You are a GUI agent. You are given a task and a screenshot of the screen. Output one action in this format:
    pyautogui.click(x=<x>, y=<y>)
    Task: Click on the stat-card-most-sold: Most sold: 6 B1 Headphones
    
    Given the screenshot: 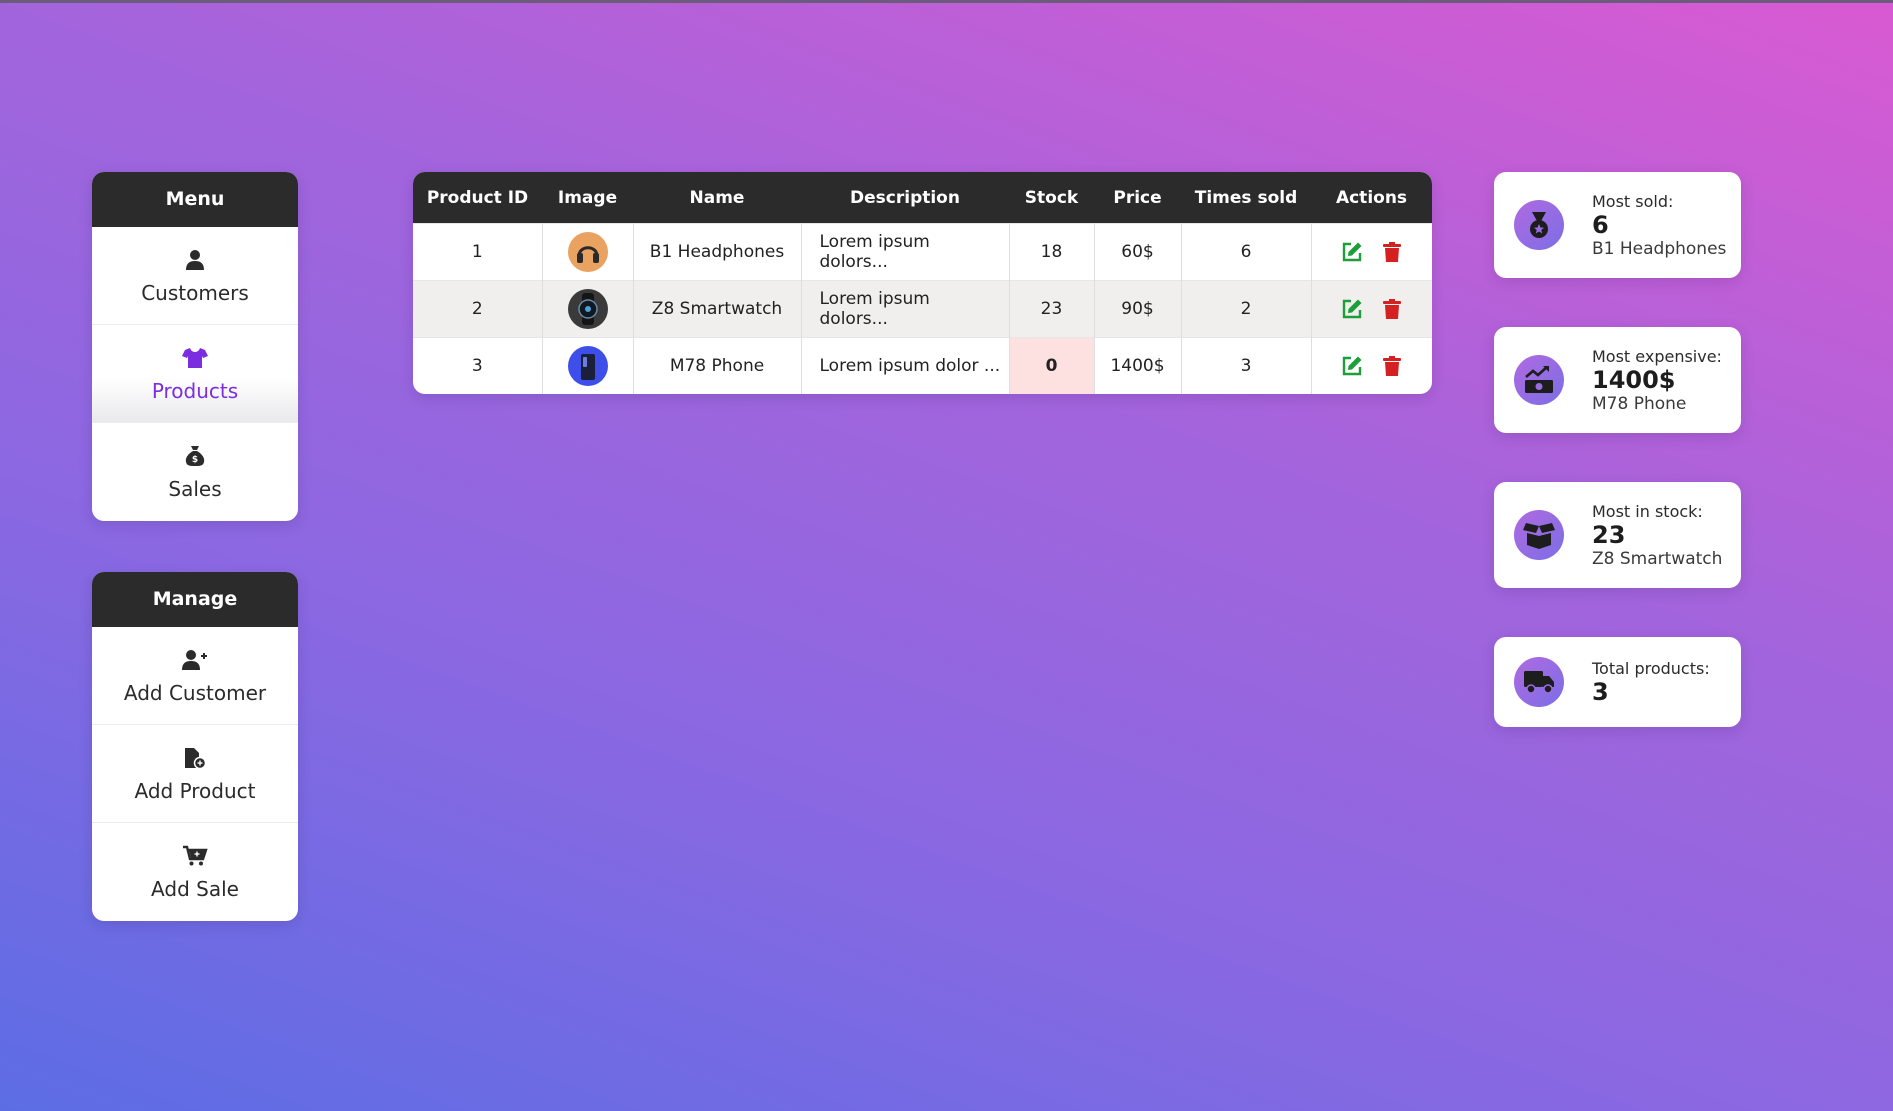 What is the action you would take?
    pyautogui.click(x=1617, y=225)
    